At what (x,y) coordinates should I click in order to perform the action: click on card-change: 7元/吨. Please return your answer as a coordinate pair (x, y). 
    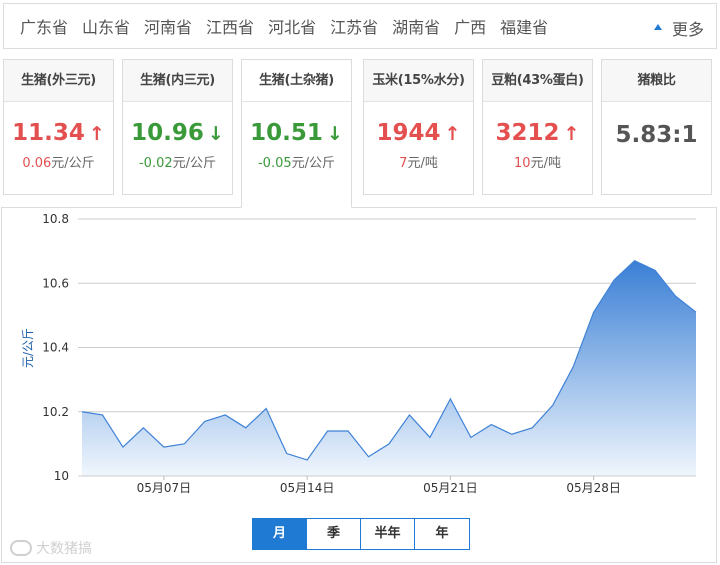
    Looking at the image, I should click on (418, 161).